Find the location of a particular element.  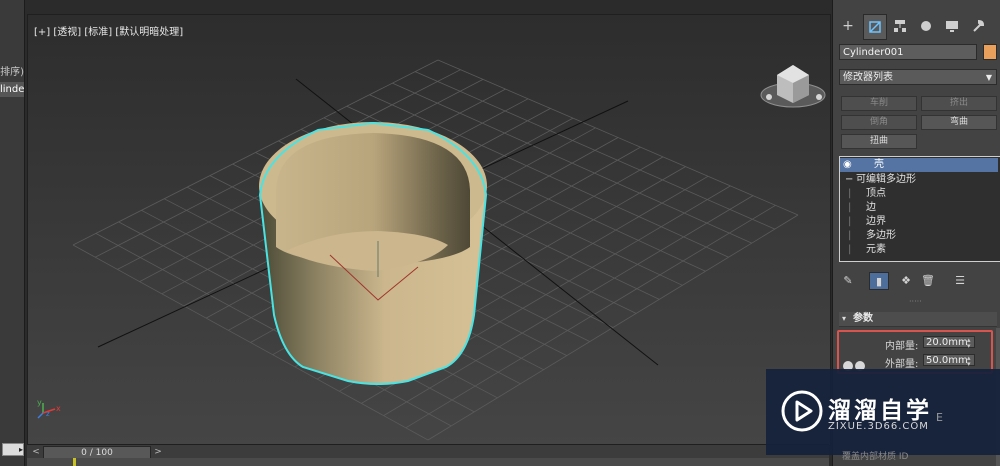

configure-modifier-sets-icon: ☰ is located at coordinates (960, 280).